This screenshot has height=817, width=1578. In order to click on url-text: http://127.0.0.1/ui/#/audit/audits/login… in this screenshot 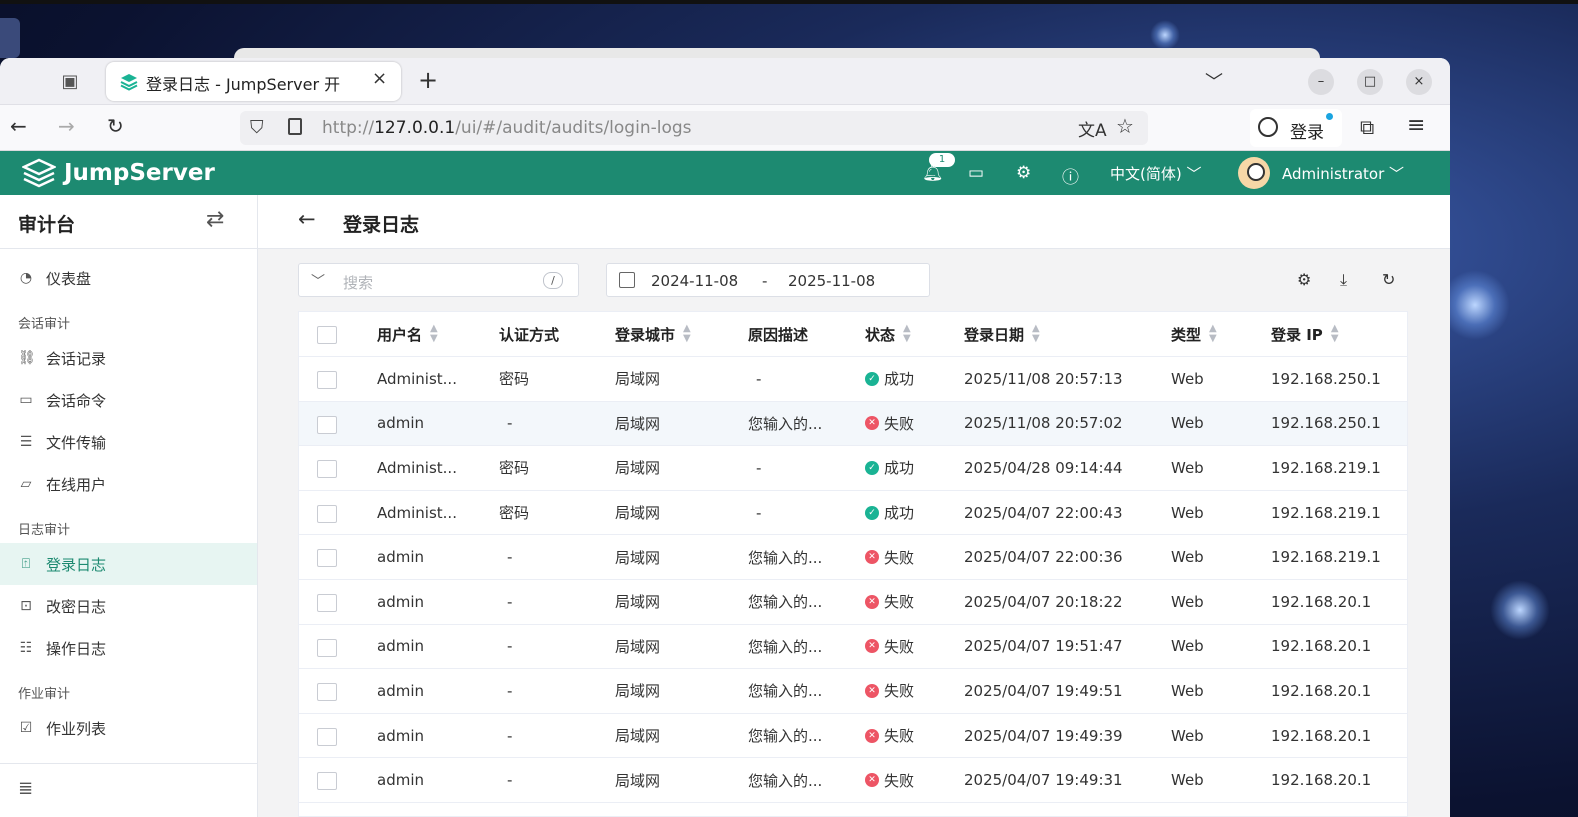, I will do `click(507, 128)`.